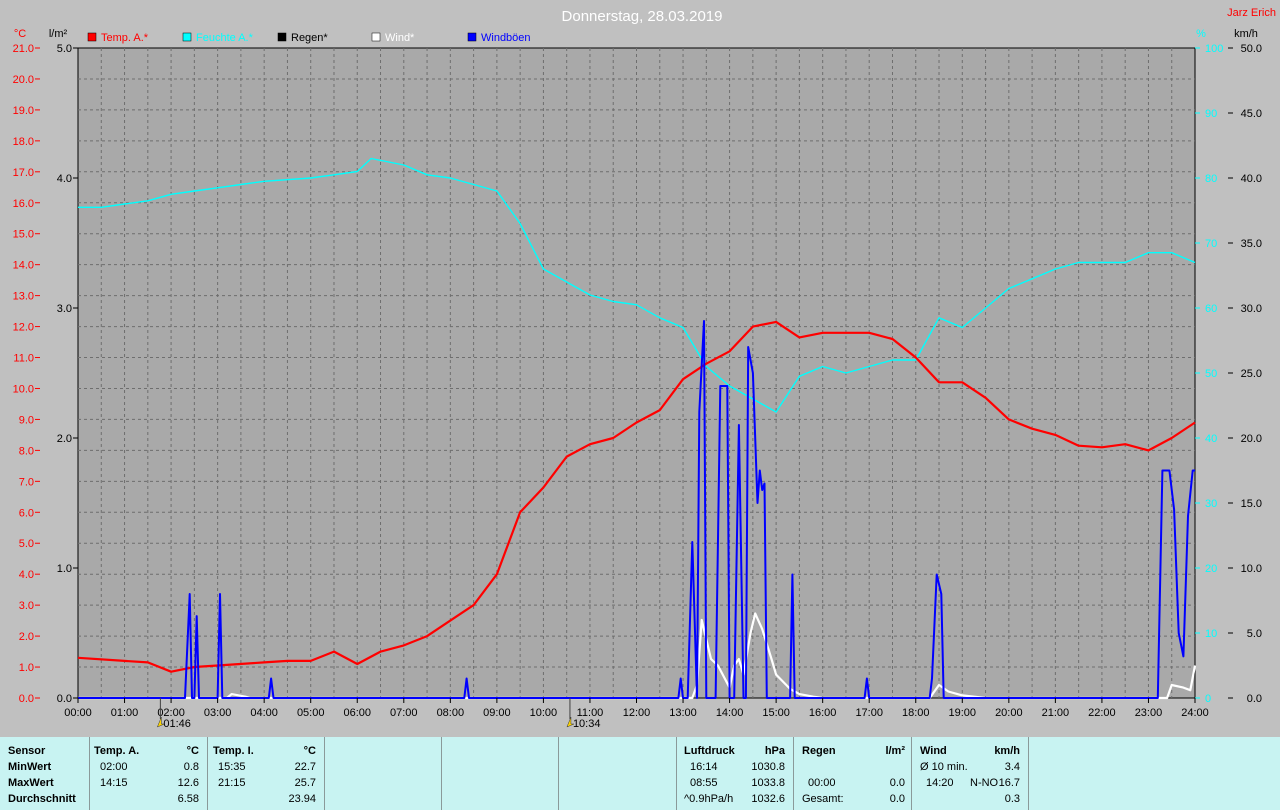 The width and height of the screenshot is (1280, 810). I want to click on temp-tick-label: 1.0, so click(26, 668).